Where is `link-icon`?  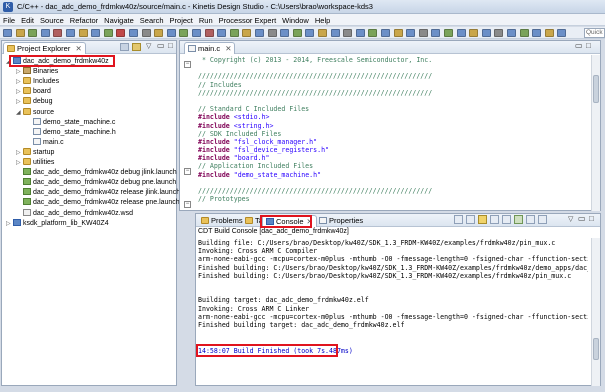
link-icon is located at coordinates (411, 33).